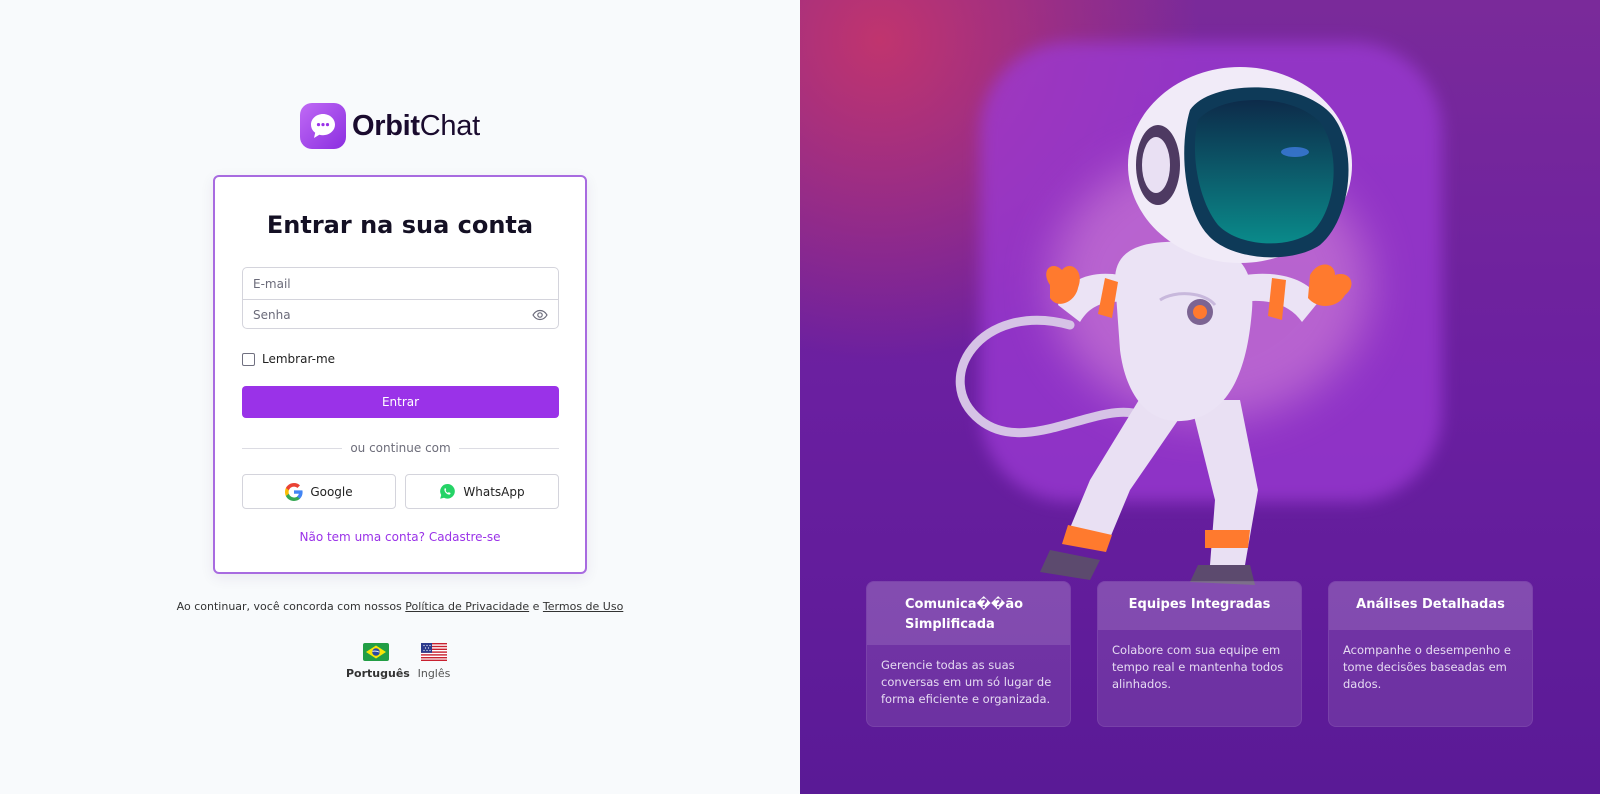 This screenshot has width=1600, height=794. Describe the element at coordinates (299, 359) in the screenshot. I see `remember-label: Lembrar-me` at that location.